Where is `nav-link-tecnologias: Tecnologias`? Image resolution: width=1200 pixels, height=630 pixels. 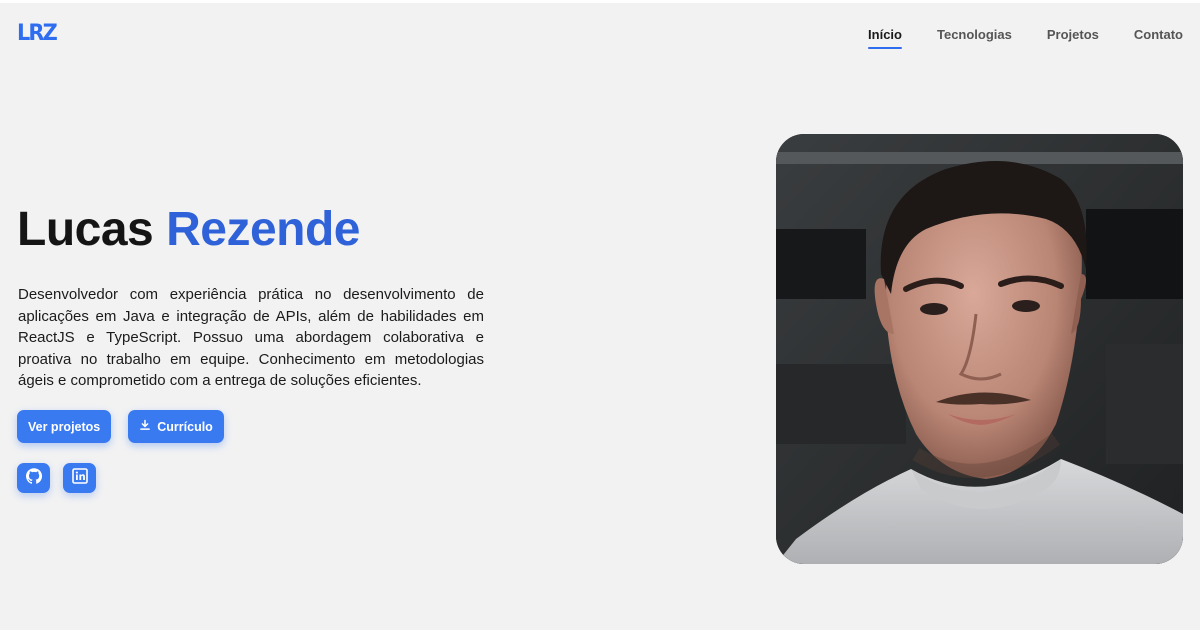 nav-link-tecnologias: Tecnologias is located at coordinates (974, 37).